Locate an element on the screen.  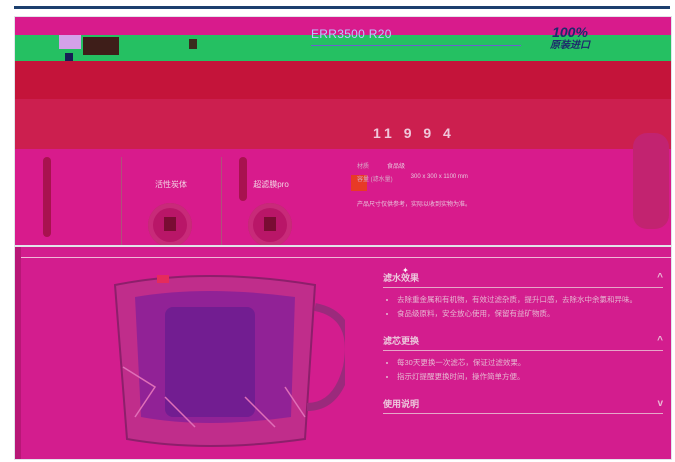
spec-label: 材质 is located at coordinates (363, 167).